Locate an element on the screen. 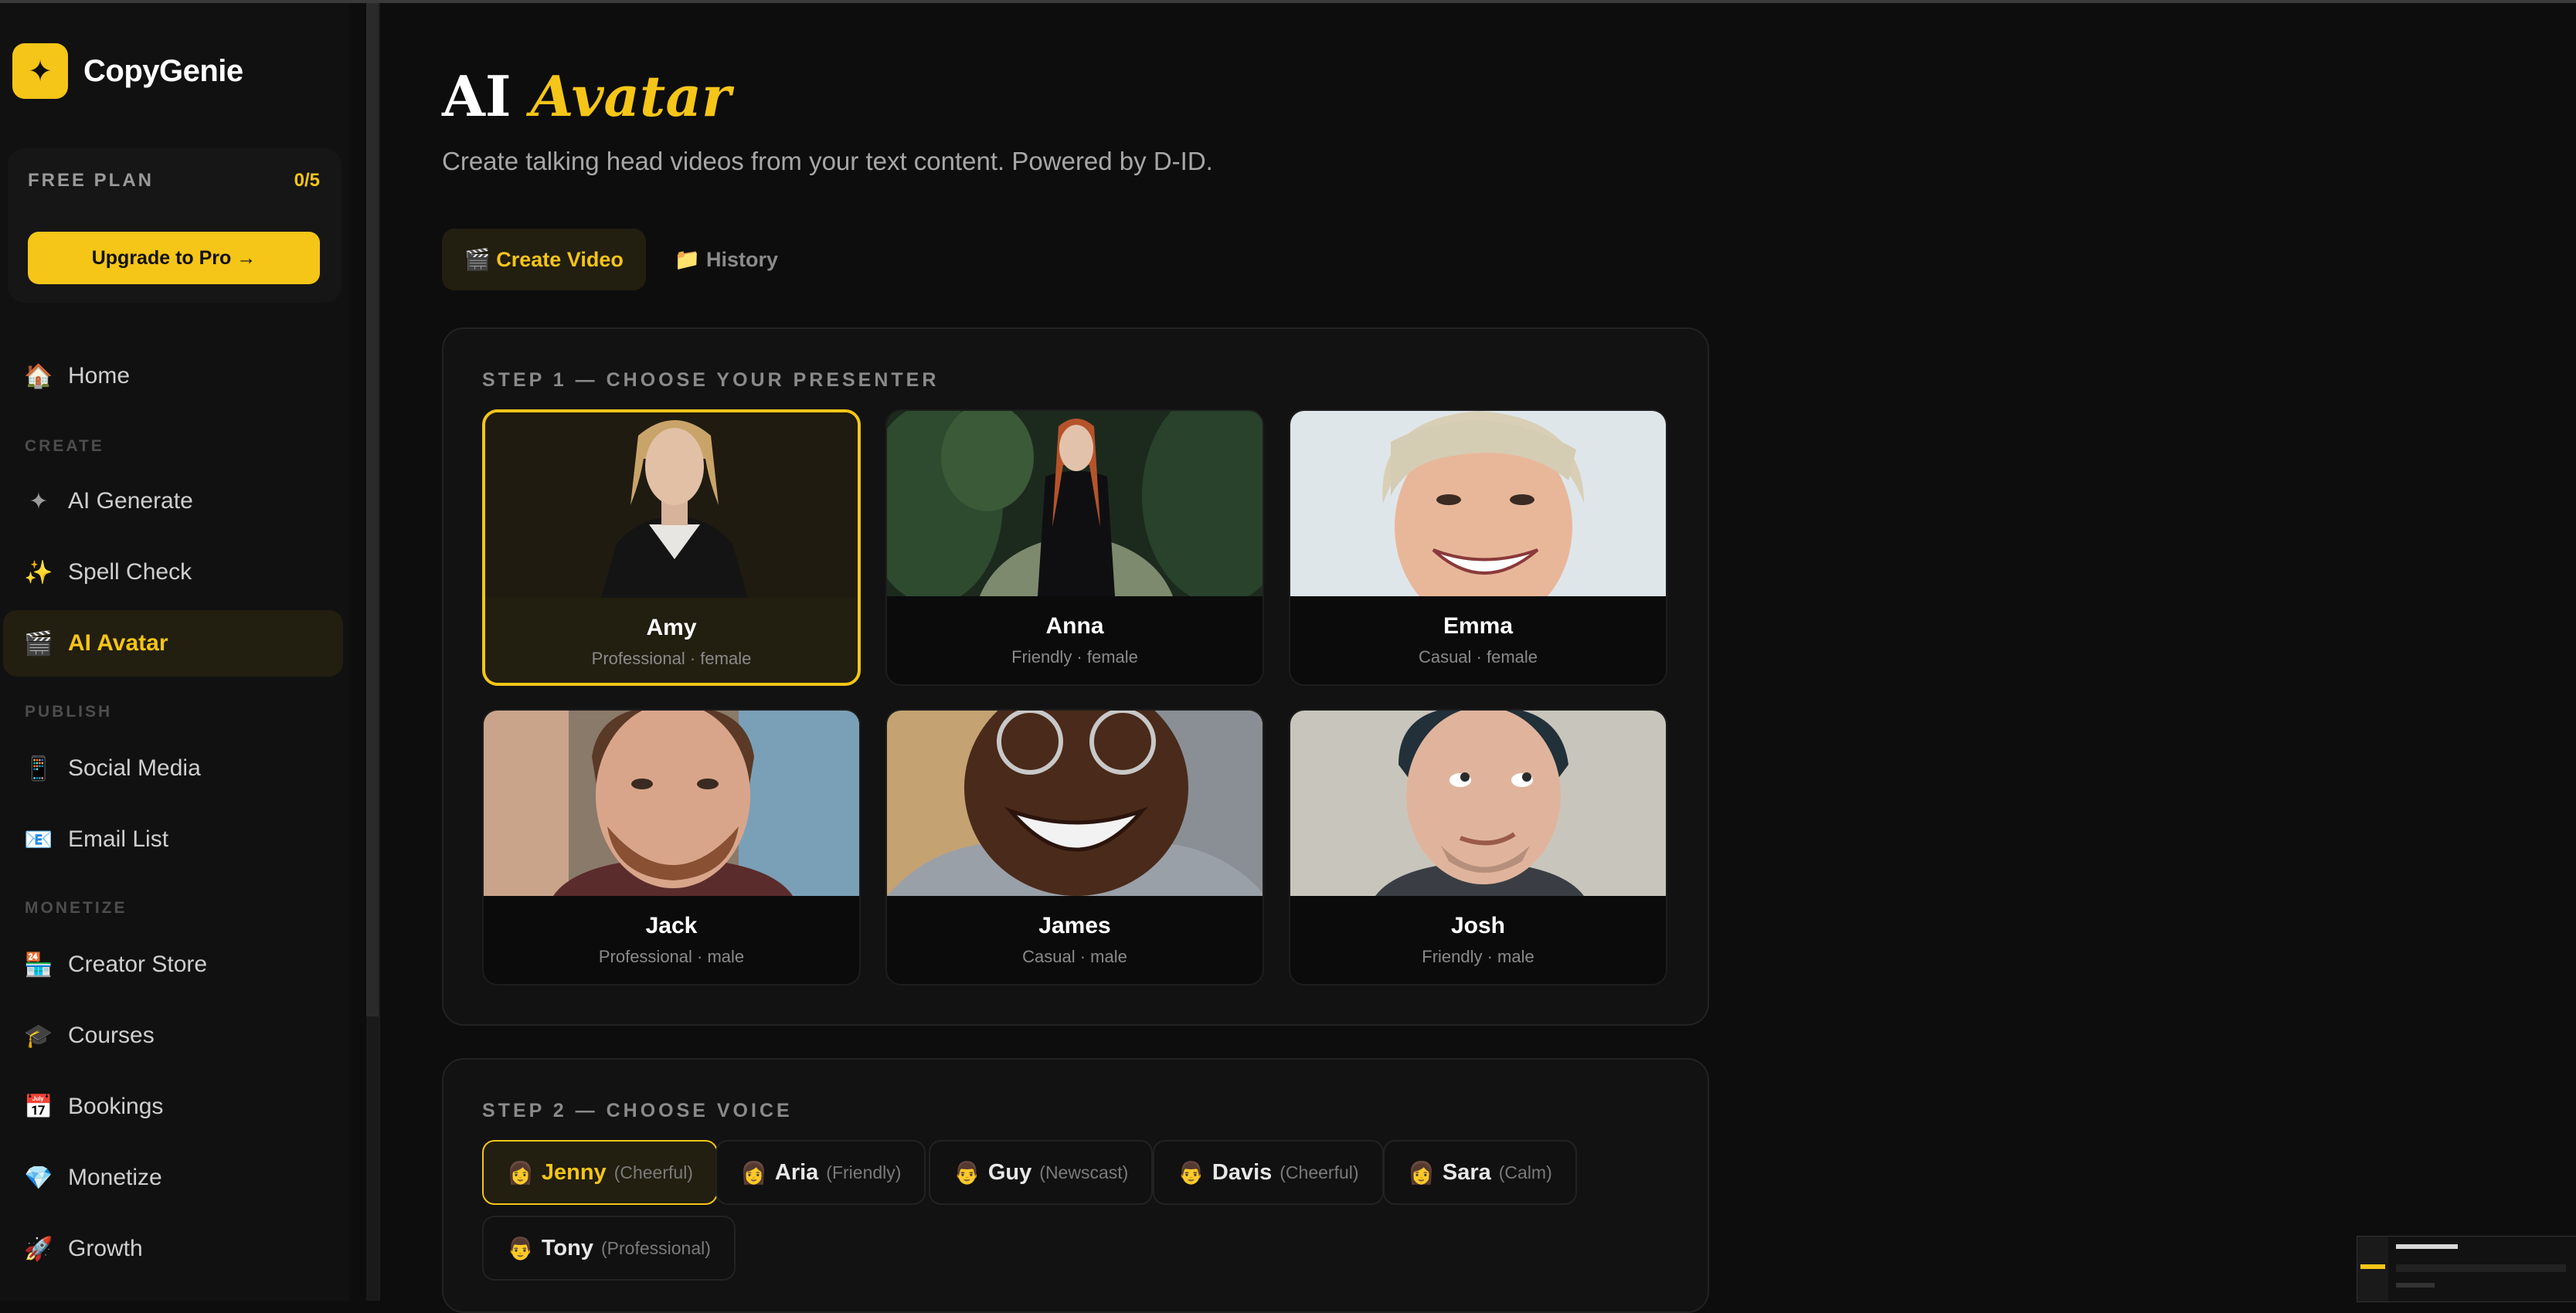 This screenshot has width=2576, height=1313. sidebar-item-label: Home is located at coordinates (99, 375).